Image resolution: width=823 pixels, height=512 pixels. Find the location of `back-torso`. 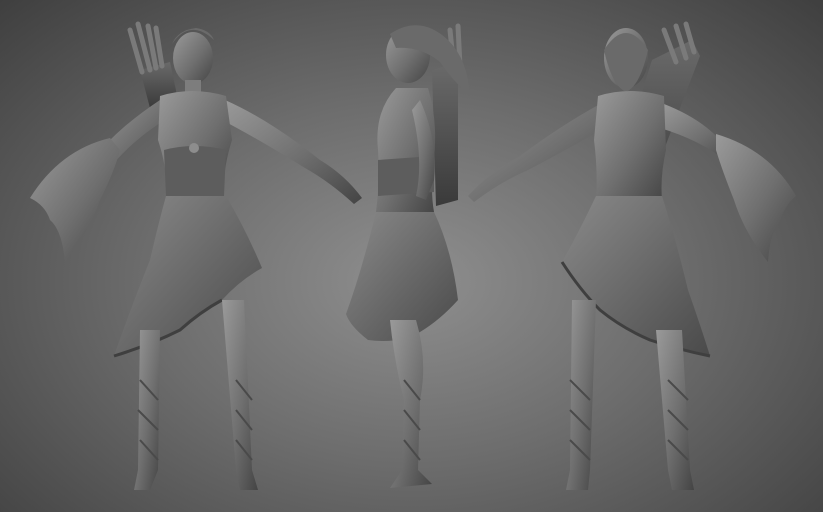

back-torso is located at coordinates (630, 145).